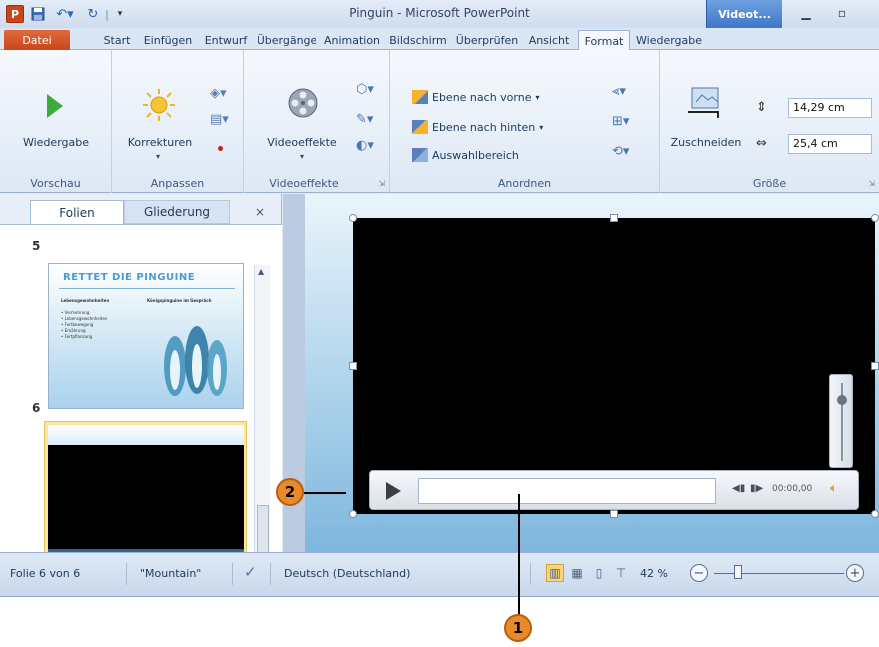 Image resolution: width=879 pixels, height=647 pixels. I want to click on rotate-icon: ⟲▾, so click(620, 151).